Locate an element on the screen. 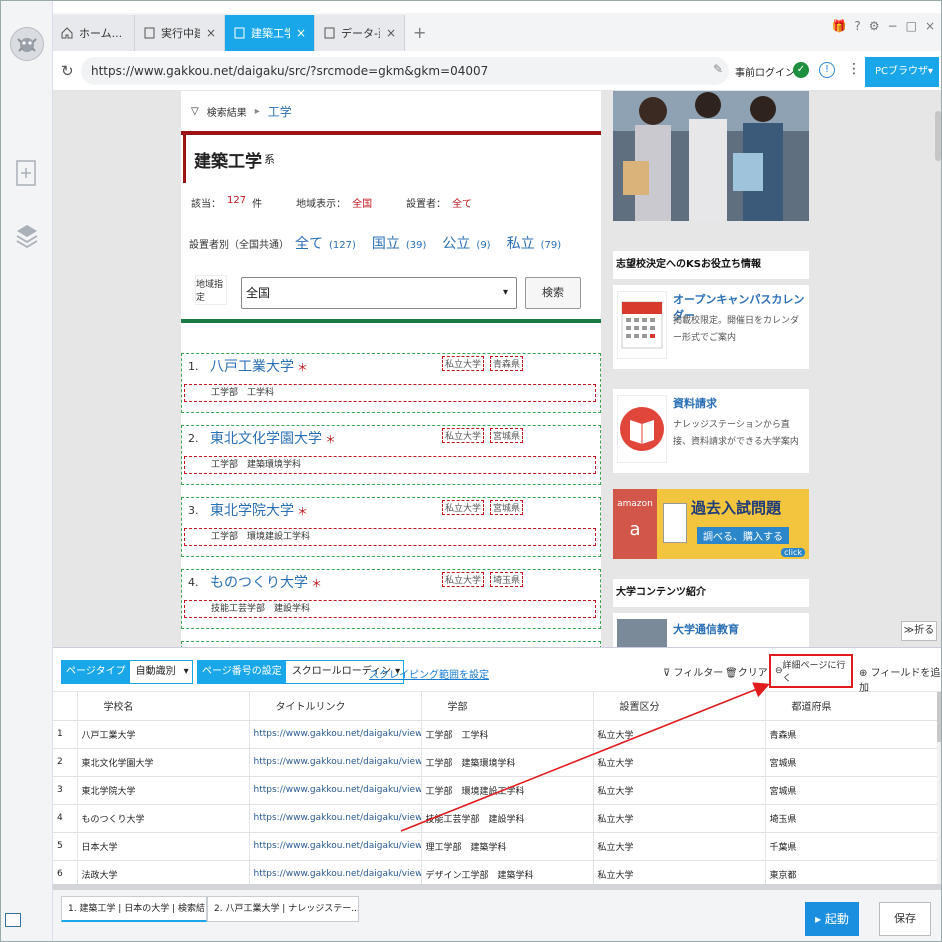  university-item: 2. 東北文化学園大学＊ 私立大学 宮城県 工学部 建築環境学科 is located at coordinates (391, 455).